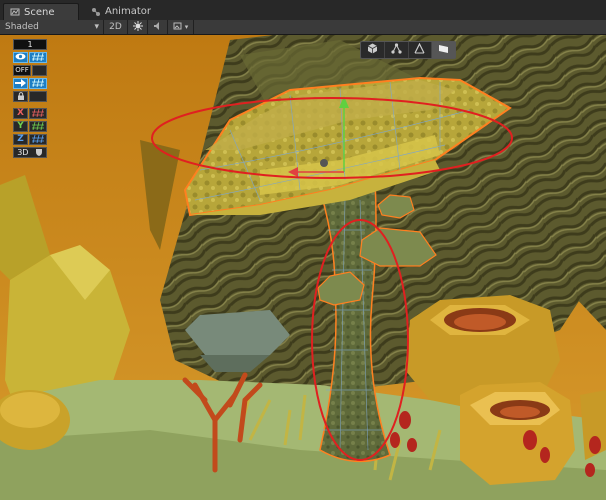 Image resolution: width=606 pixels, height=500 pixels. I want to click on lock-icon, so click(21, 96).